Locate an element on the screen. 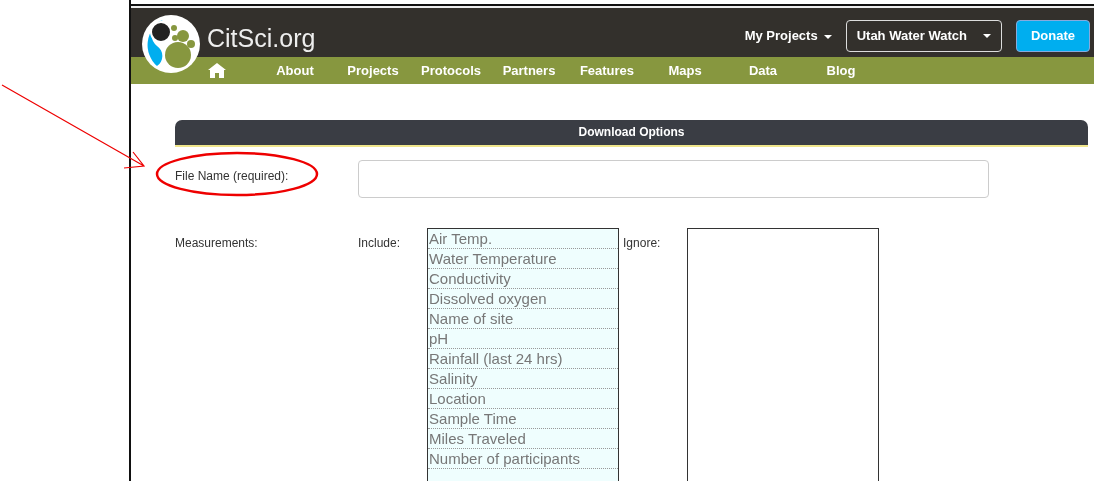 This screenshot has height=481, width=1094. nav-link: Data is located at coordinates (763, 70).